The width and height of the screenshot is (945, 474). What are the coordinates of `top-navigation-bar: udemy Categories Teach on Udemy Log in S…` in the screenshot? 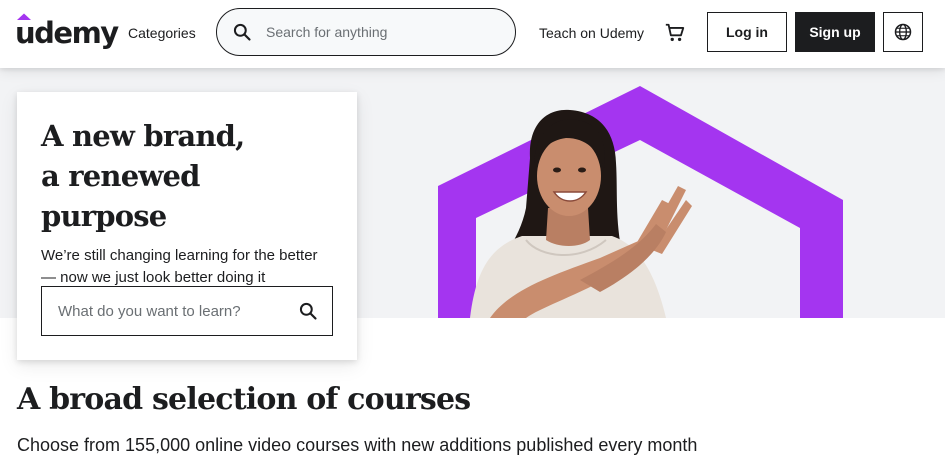 It's located at (472, 34).